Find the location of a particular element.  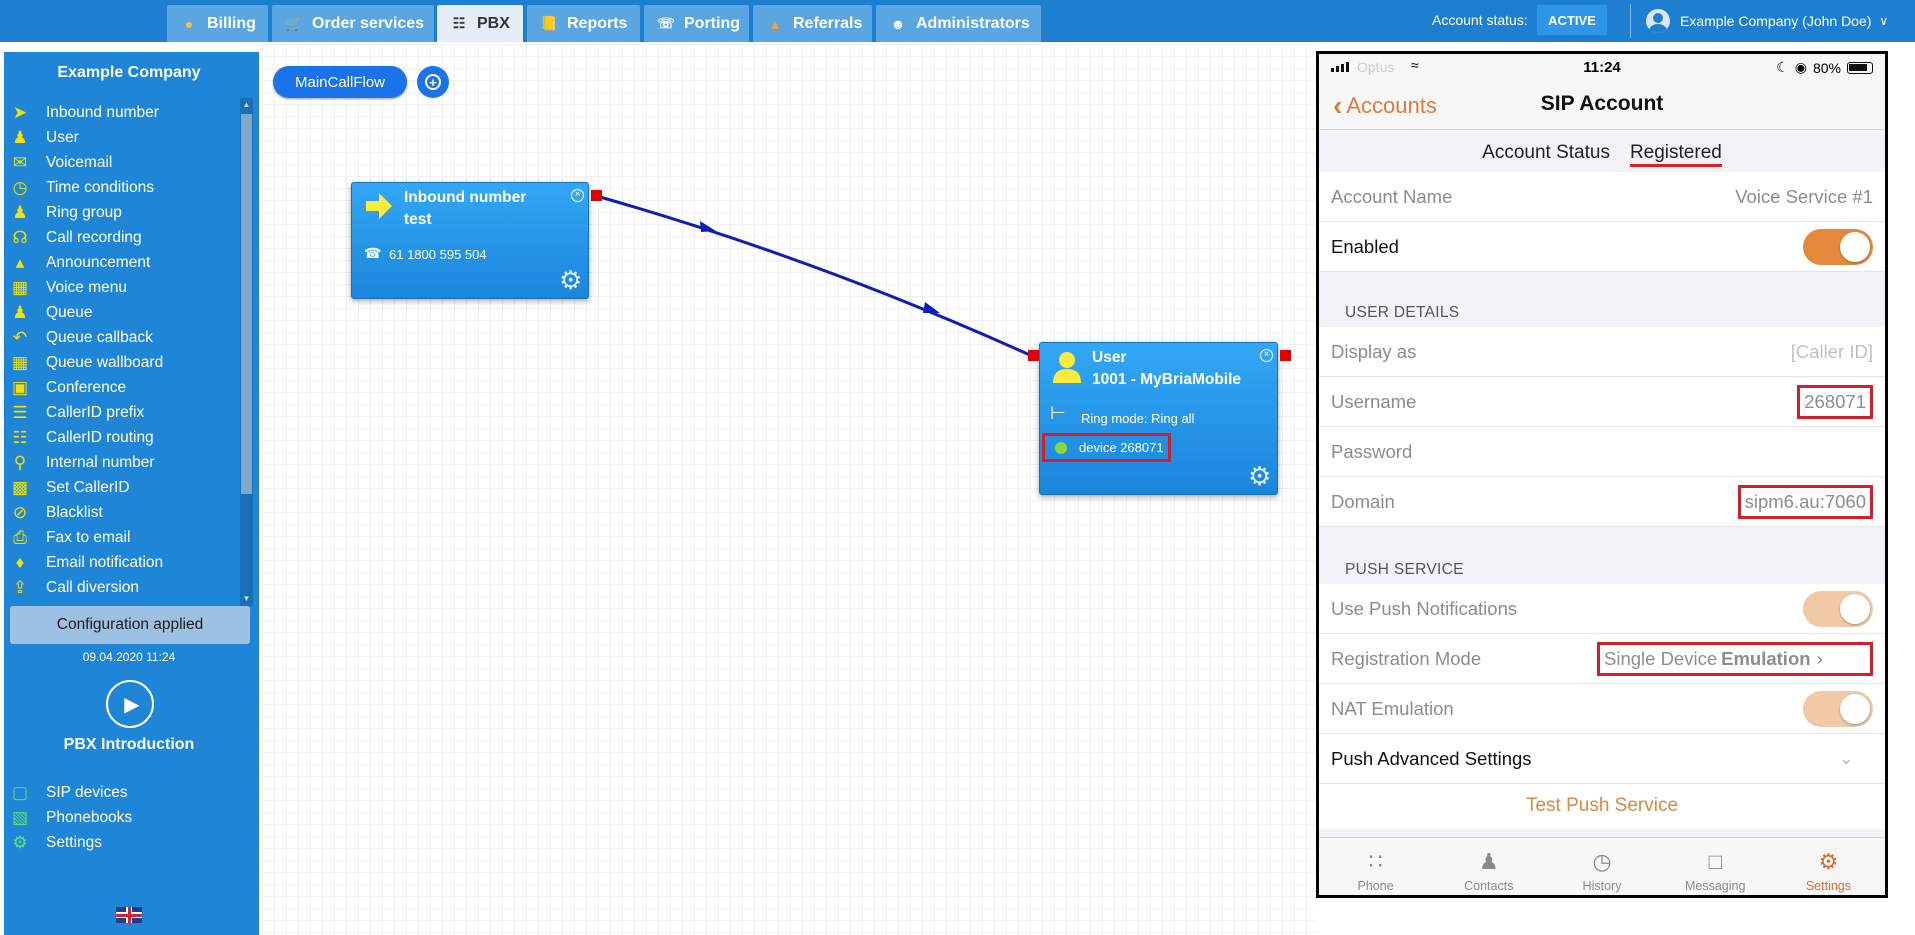

display-as-row: Display as [Caller ID] is located at coordinates (1602, 352).